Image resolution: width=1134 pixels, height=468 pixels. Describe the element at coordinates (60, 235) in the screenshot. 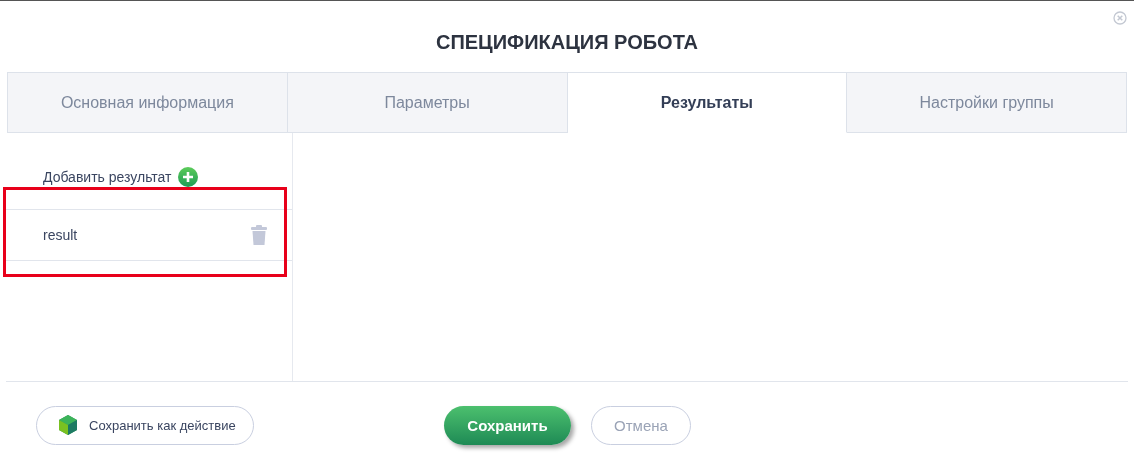

I see `result-name: result` at that location.